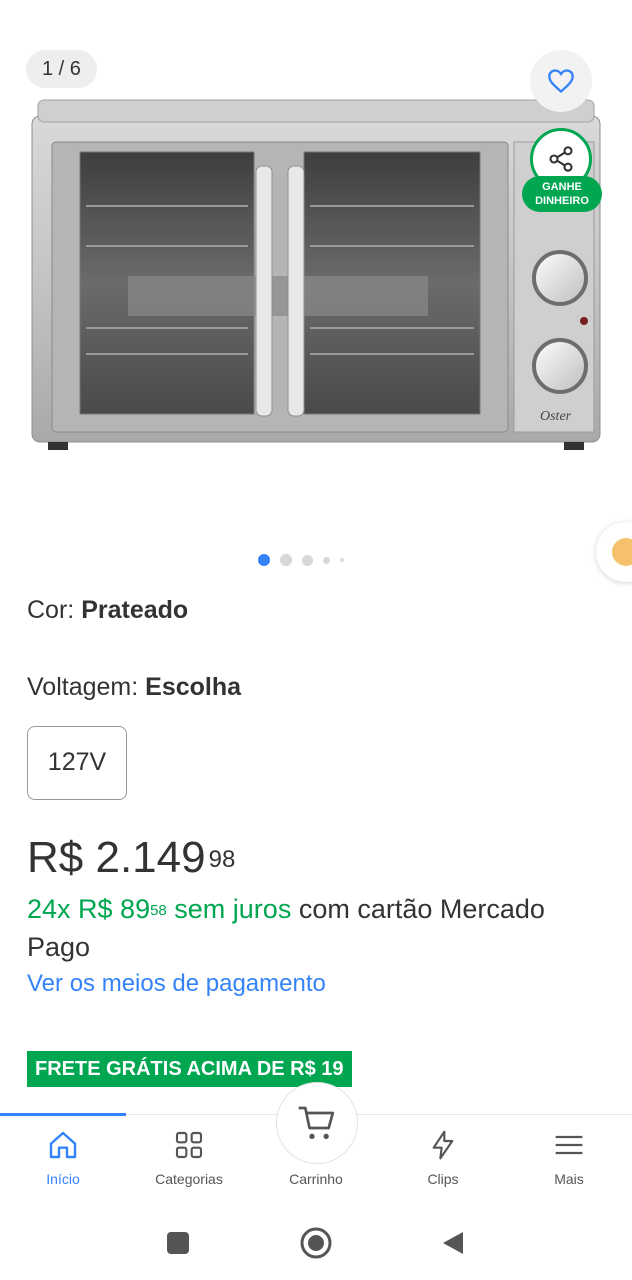 This screenshot has width=632, height=1280. I want to click on price-integer: 2.149, so click(150, 857).